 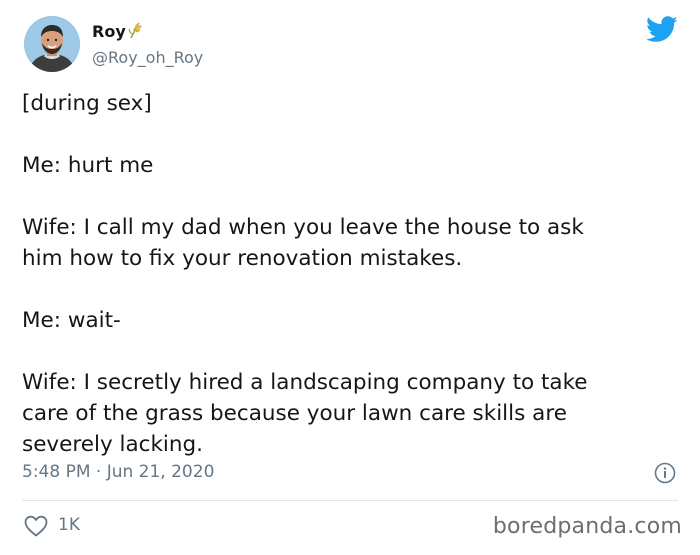 What do you see at coordinates (71, 320) in the screenshot?
I see `tweet-line: Me: wait-` at bounding box center [71, 320].